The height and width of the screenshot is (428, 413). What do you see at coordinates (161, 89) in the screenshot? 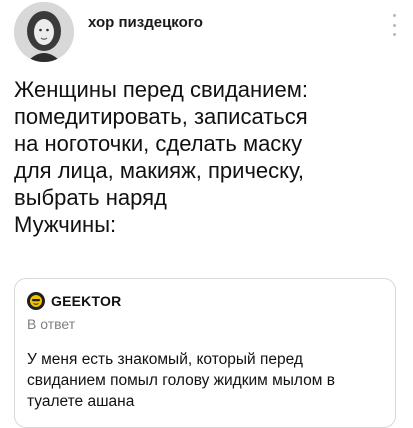
I see `post-body-line: Женщины перед свиданием:` at bounding box center [161, 89].